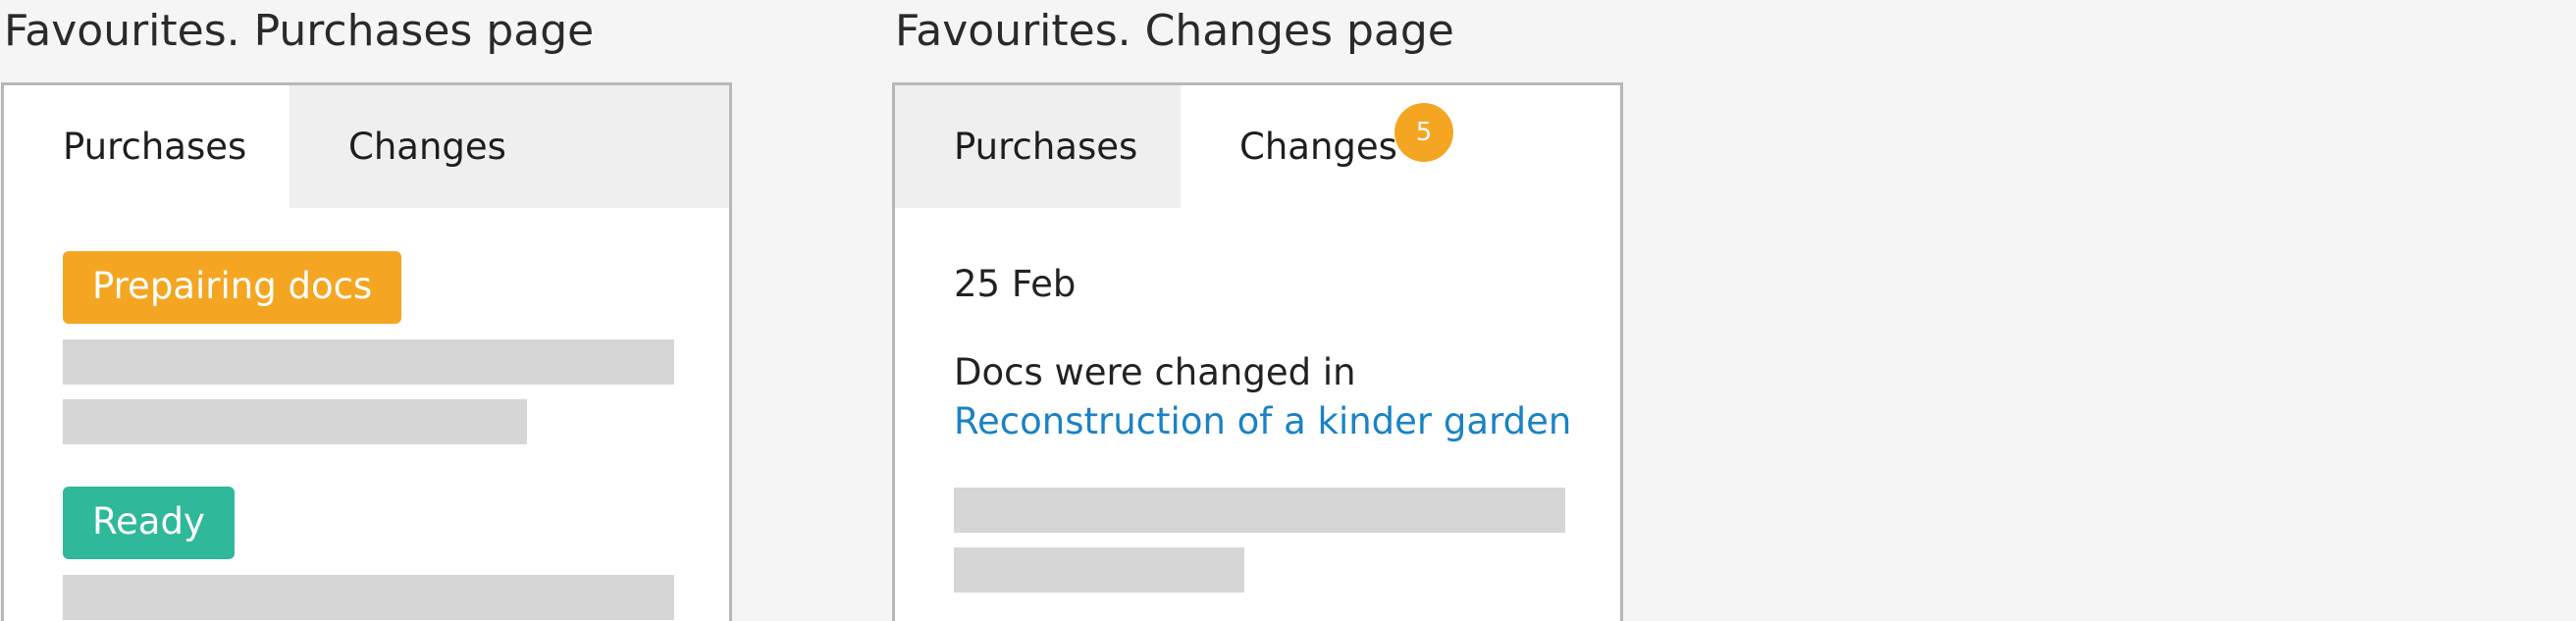 Image resolution: width=2576 pixels, height=621 pixels. What do you see at coordinates (509, 146) in the screenshot?
I see `tab-changes: Changes` at bounding box center [509, 146].